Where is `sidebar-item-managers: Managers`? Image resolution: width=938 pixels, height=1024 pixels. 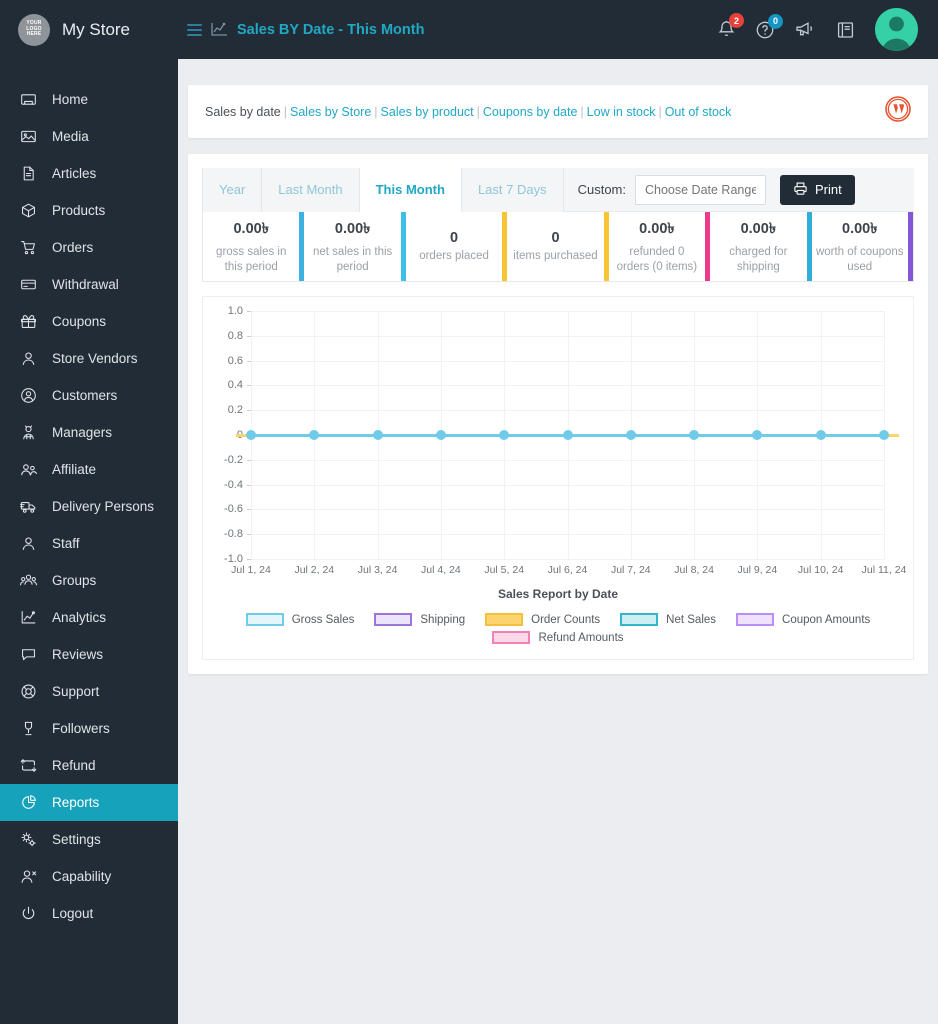
sidebar-item-managers: Managers is located at coordinates (89, 432).